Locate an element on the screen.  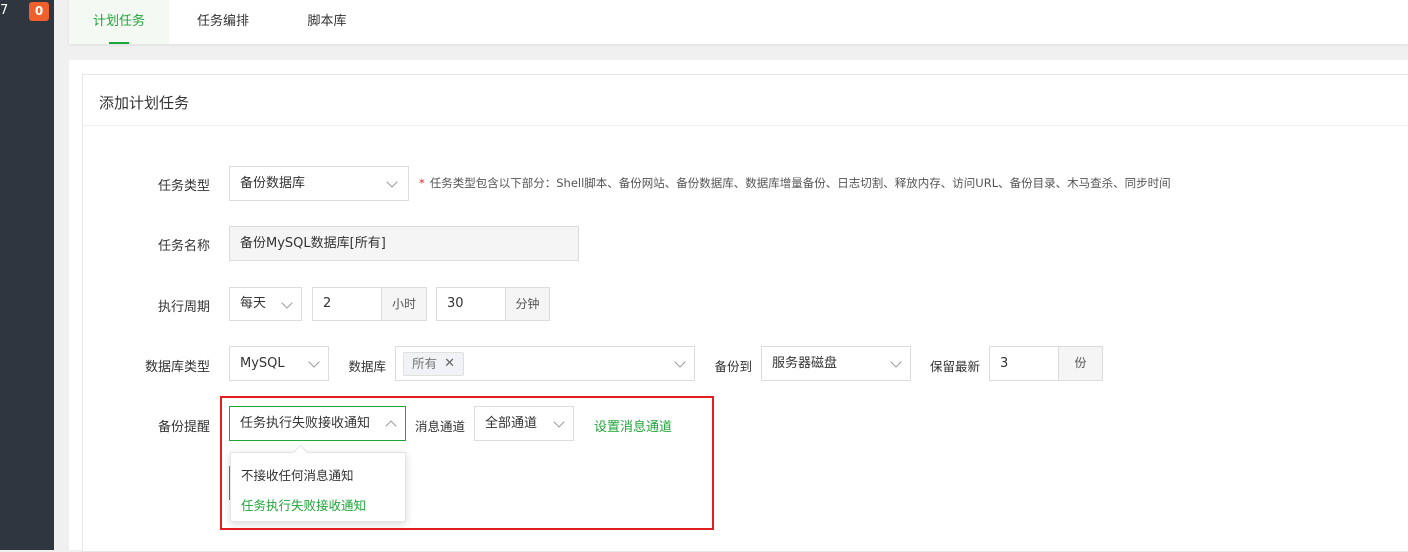
backup-to-label: 备份到 is located at coordinates (733, 366).